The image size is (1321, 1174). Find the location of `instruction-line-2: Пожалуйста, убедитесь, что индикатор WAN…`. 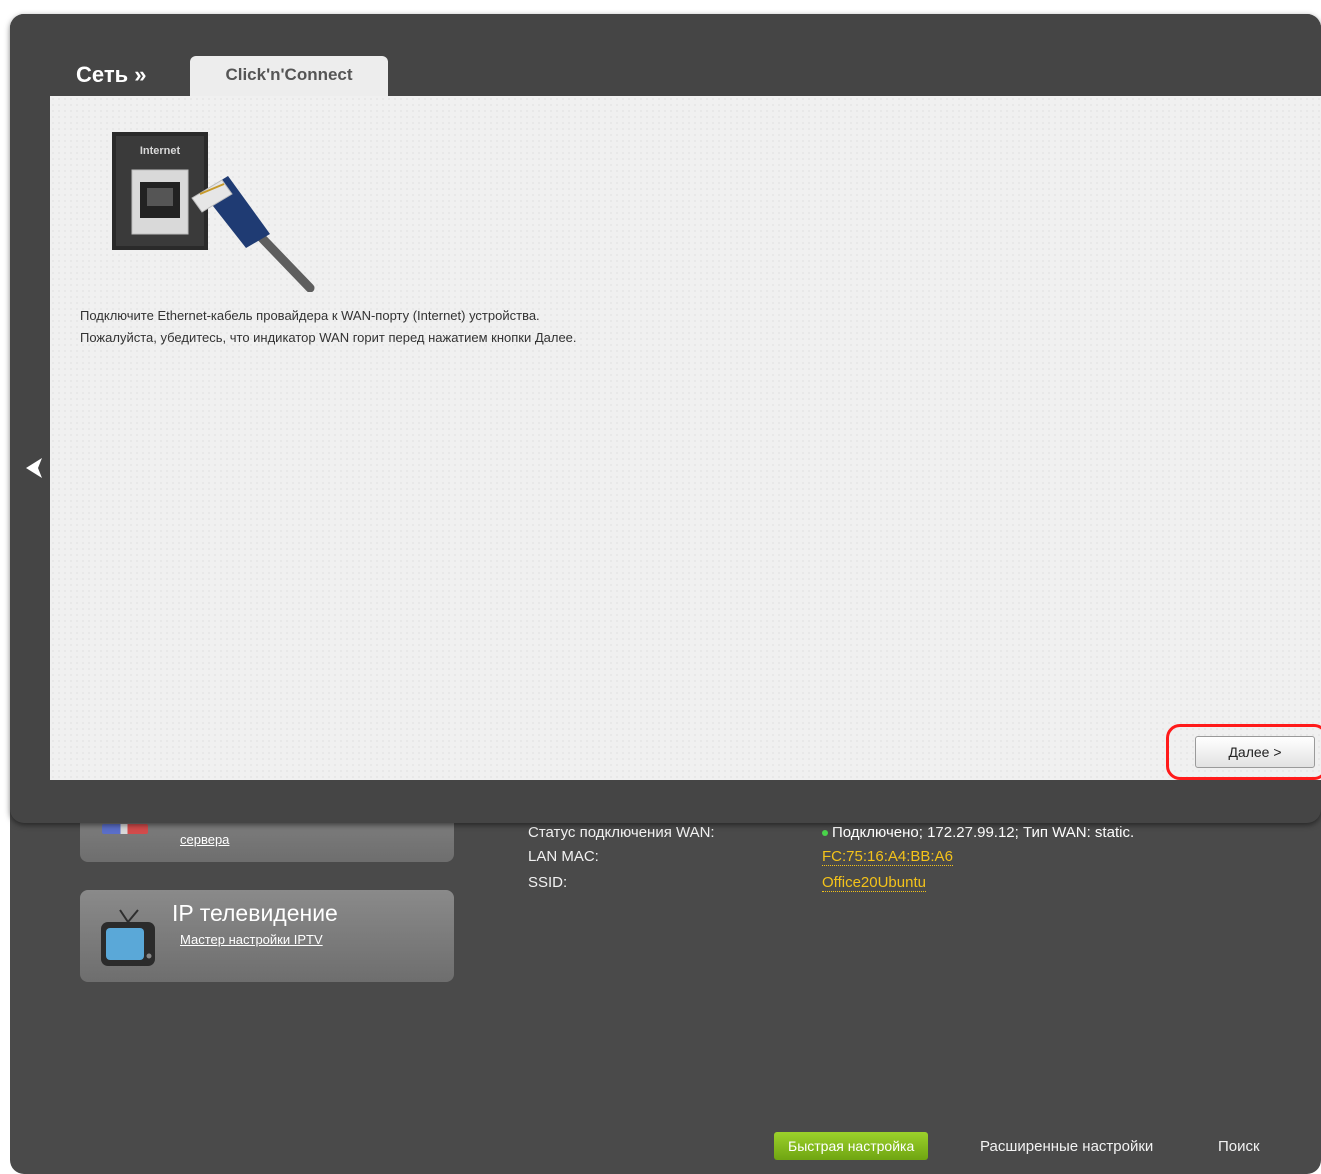

instruction-line-2: Пожалуйста, убедитесь, что индикатор WAN… is located at coordinates (328, 337).